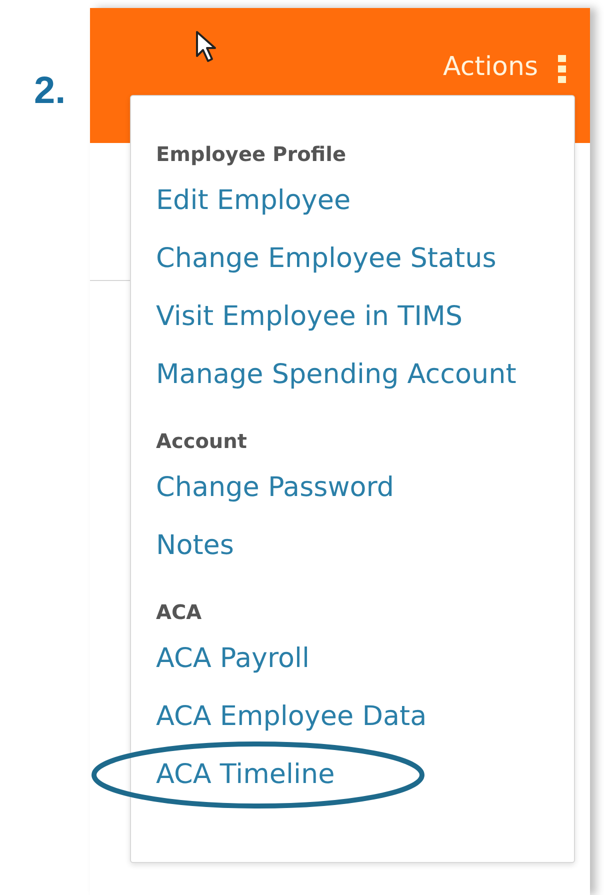  Describe the element at coordinates (195, 545) in the screenshot. I see `menu-item: Notes` at that location.